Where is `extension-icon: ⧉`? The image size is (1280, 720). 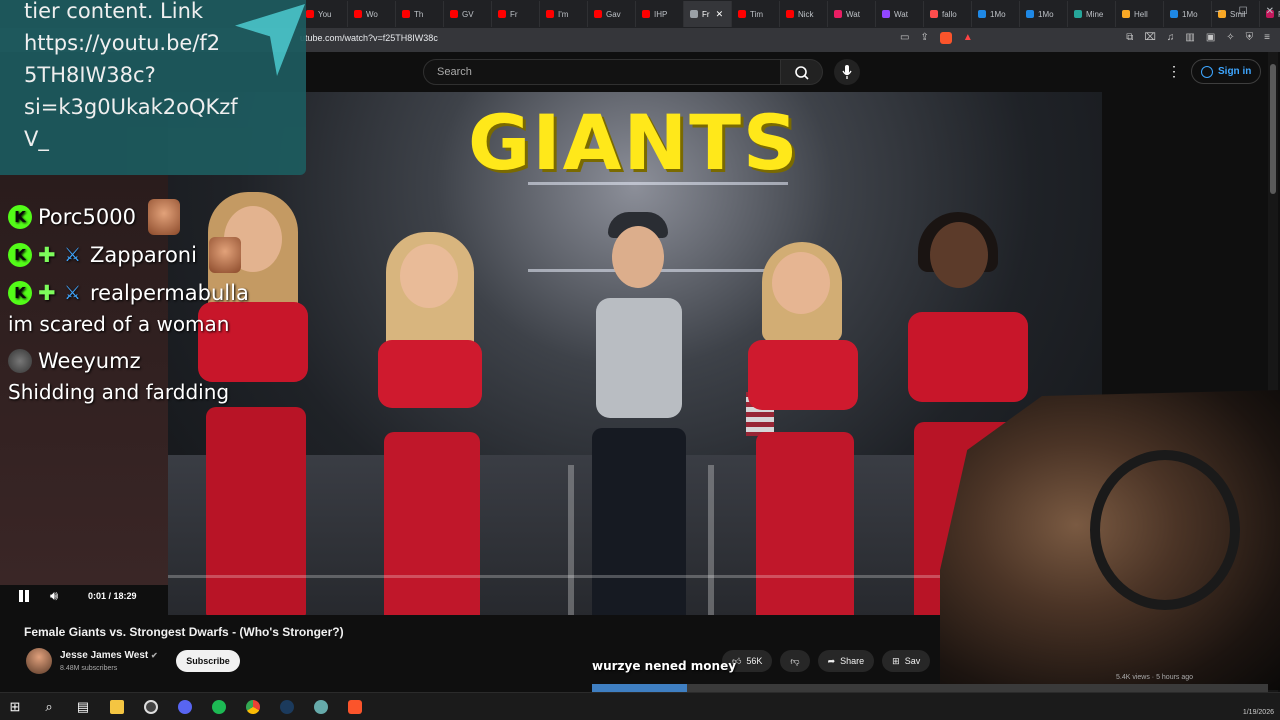 extension-icon: ⧉ is located at coordinates (1129, 37).